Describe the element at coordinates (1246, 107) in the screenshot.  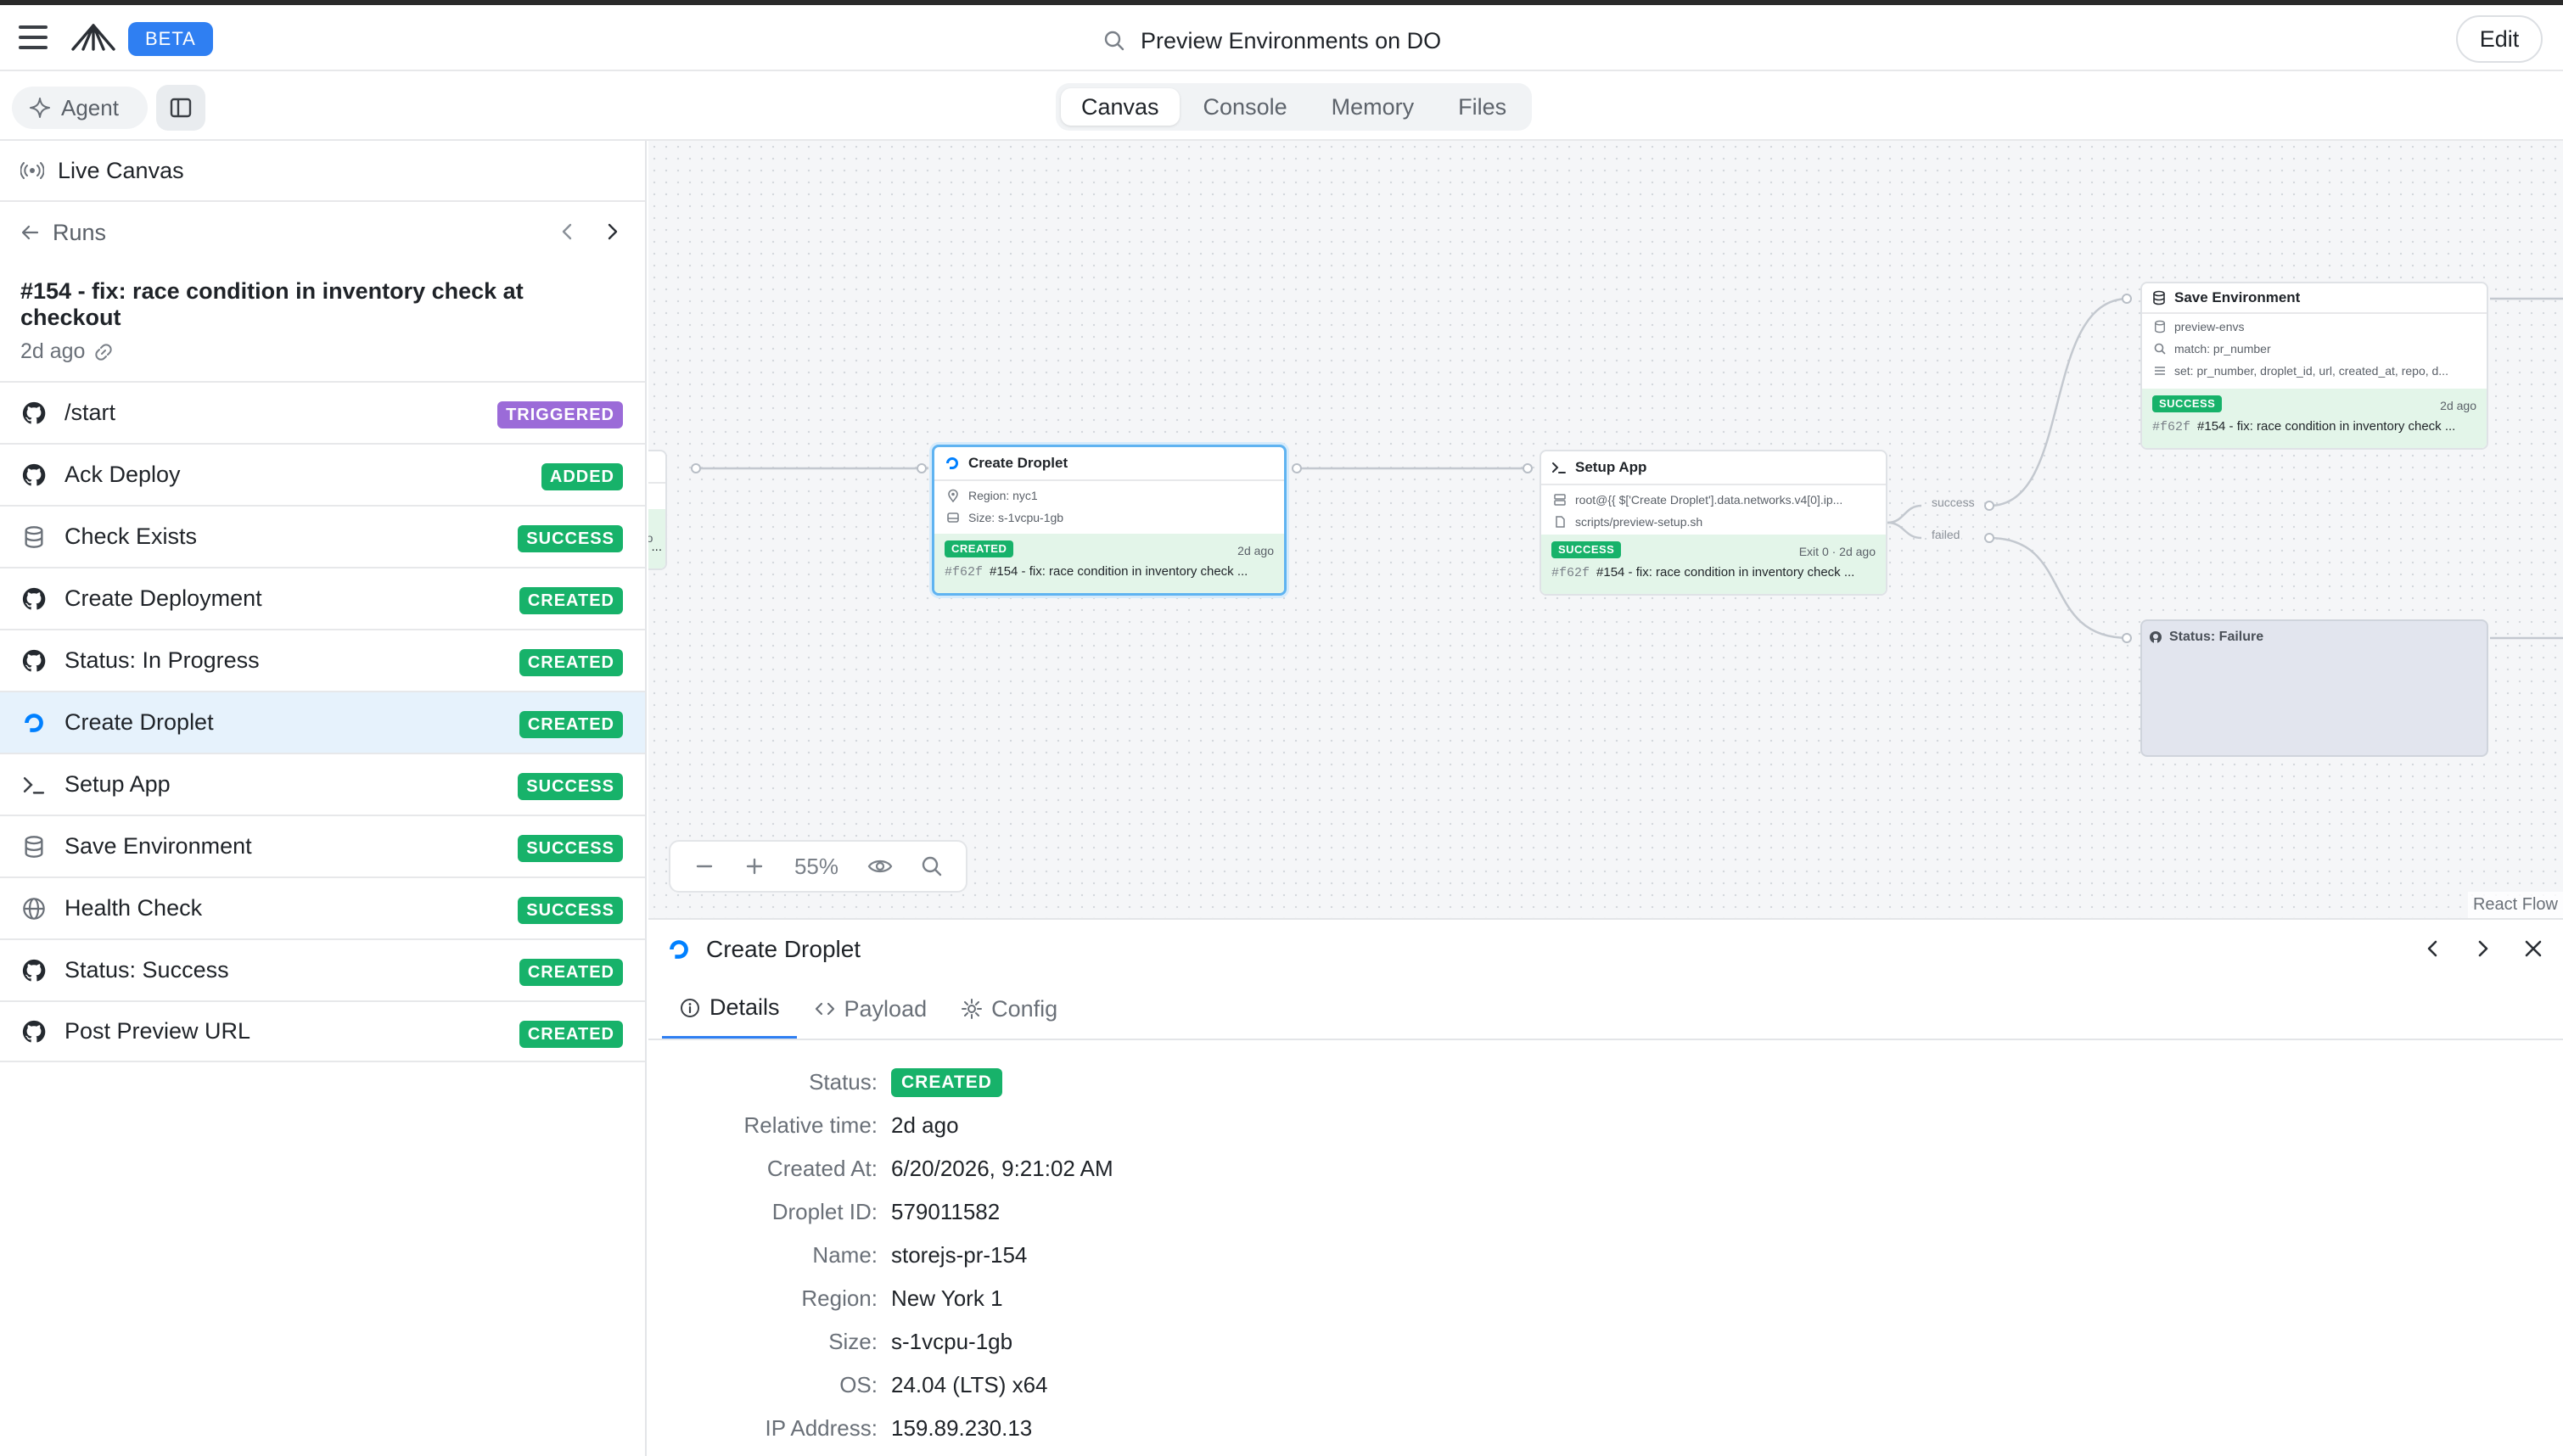
I see `tab-console: Console` at that location.